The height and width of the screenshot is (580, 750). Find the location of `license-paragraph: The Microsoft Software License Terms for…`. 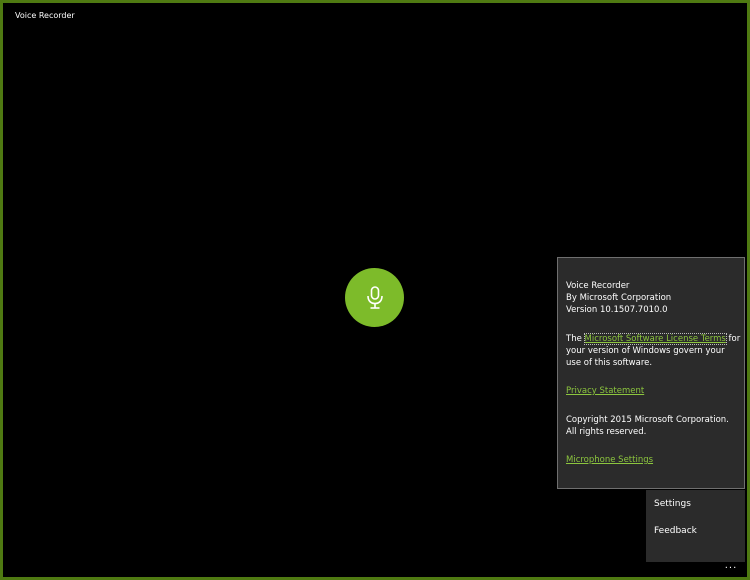

license-paragraph: The Microsoft Software License Terms for… is located at coordinates (654, 351).